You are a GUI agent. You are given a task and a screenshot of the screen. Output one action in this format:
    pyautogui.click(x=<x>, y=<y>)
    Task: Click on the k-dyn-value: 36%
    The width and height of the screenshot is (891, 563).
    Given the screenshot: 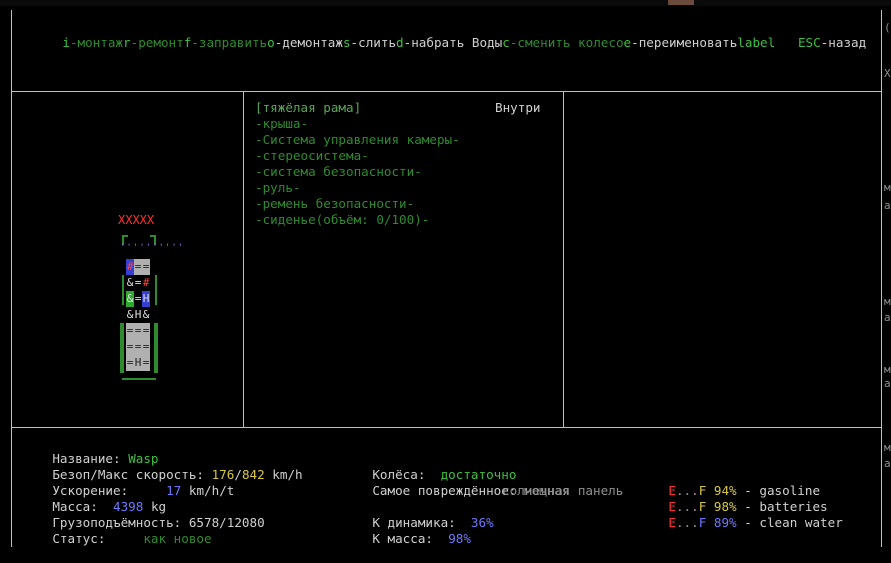 What is the action you would take?
    pyautogui.click(x=482, y=522)
    